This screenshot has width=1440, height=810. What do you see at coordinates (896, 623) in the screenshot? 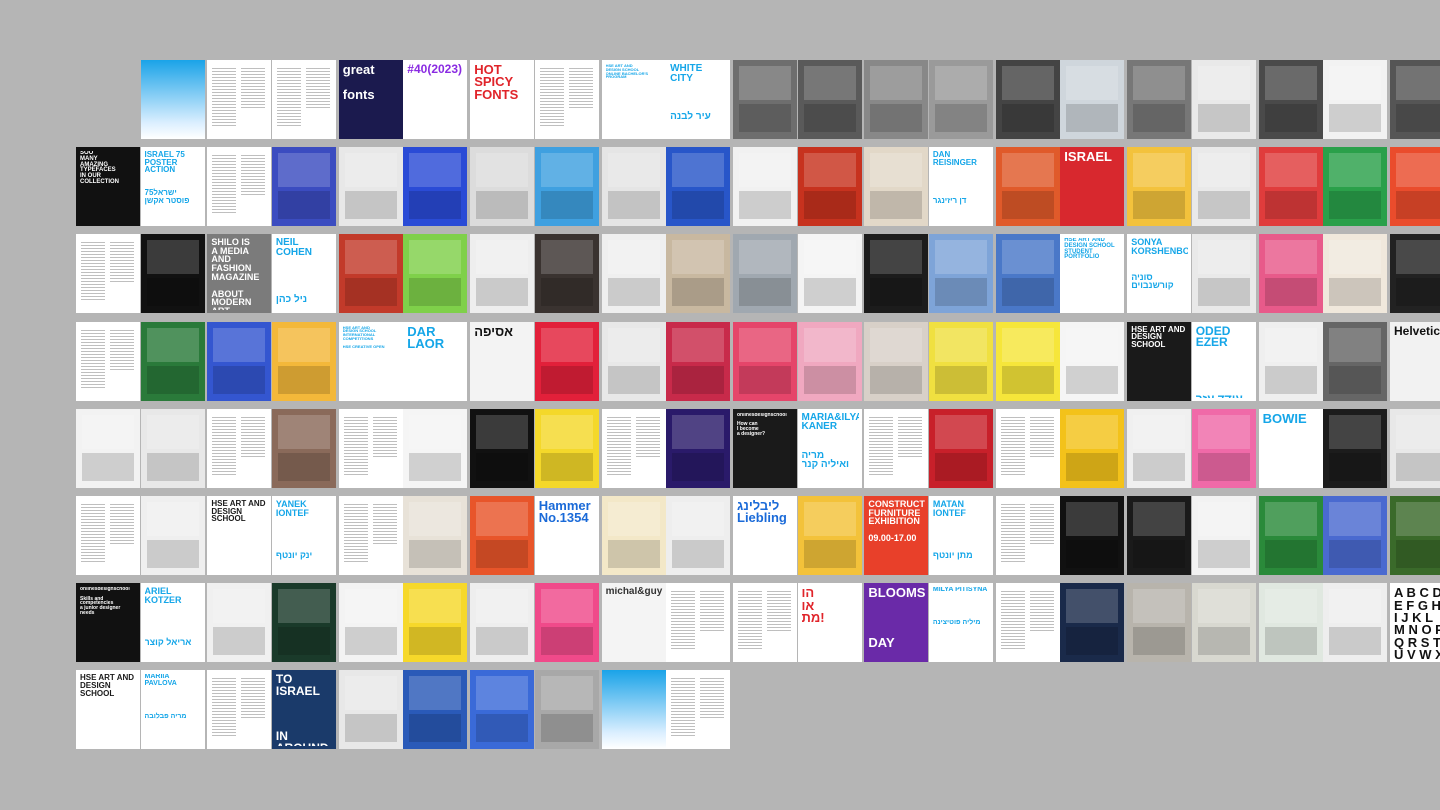
I see `page-6-12: BLOOMS DAY` at bounding box center [896, 623].